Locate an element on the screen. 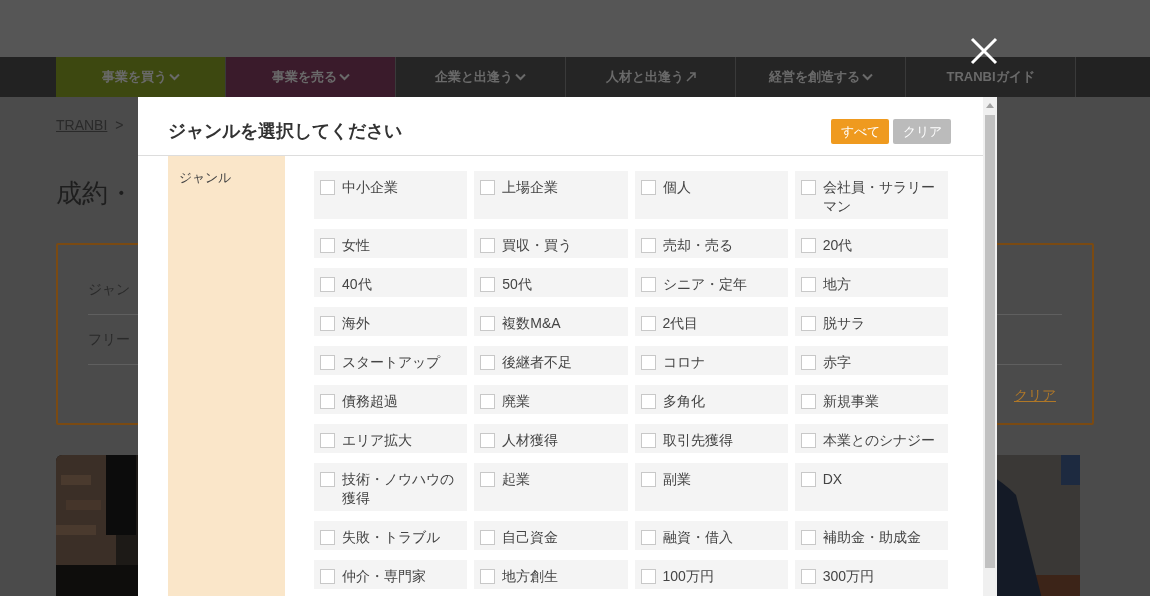  genre-option: エリア拡大 is located at coordinates (391, 438).